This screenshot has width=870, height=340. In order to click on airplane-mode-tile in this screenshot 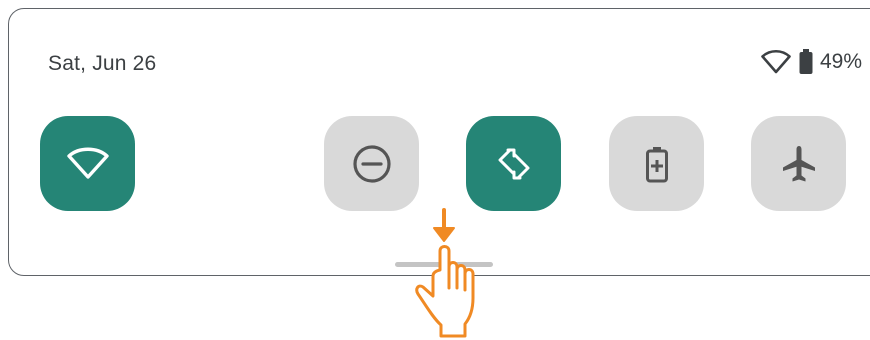, I will do `click(798, 163)`.